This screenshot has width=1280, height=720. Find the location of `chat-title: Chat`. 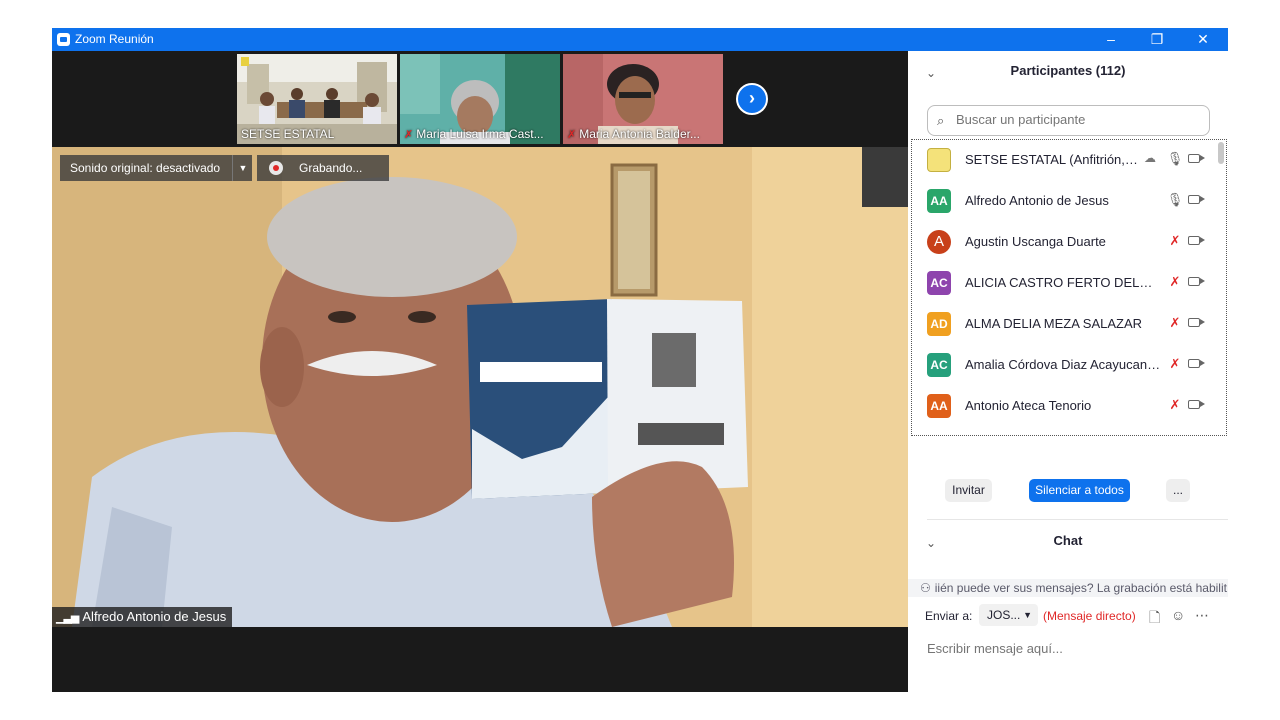

chat-title: Chat is located at coordinates (1068, 540).